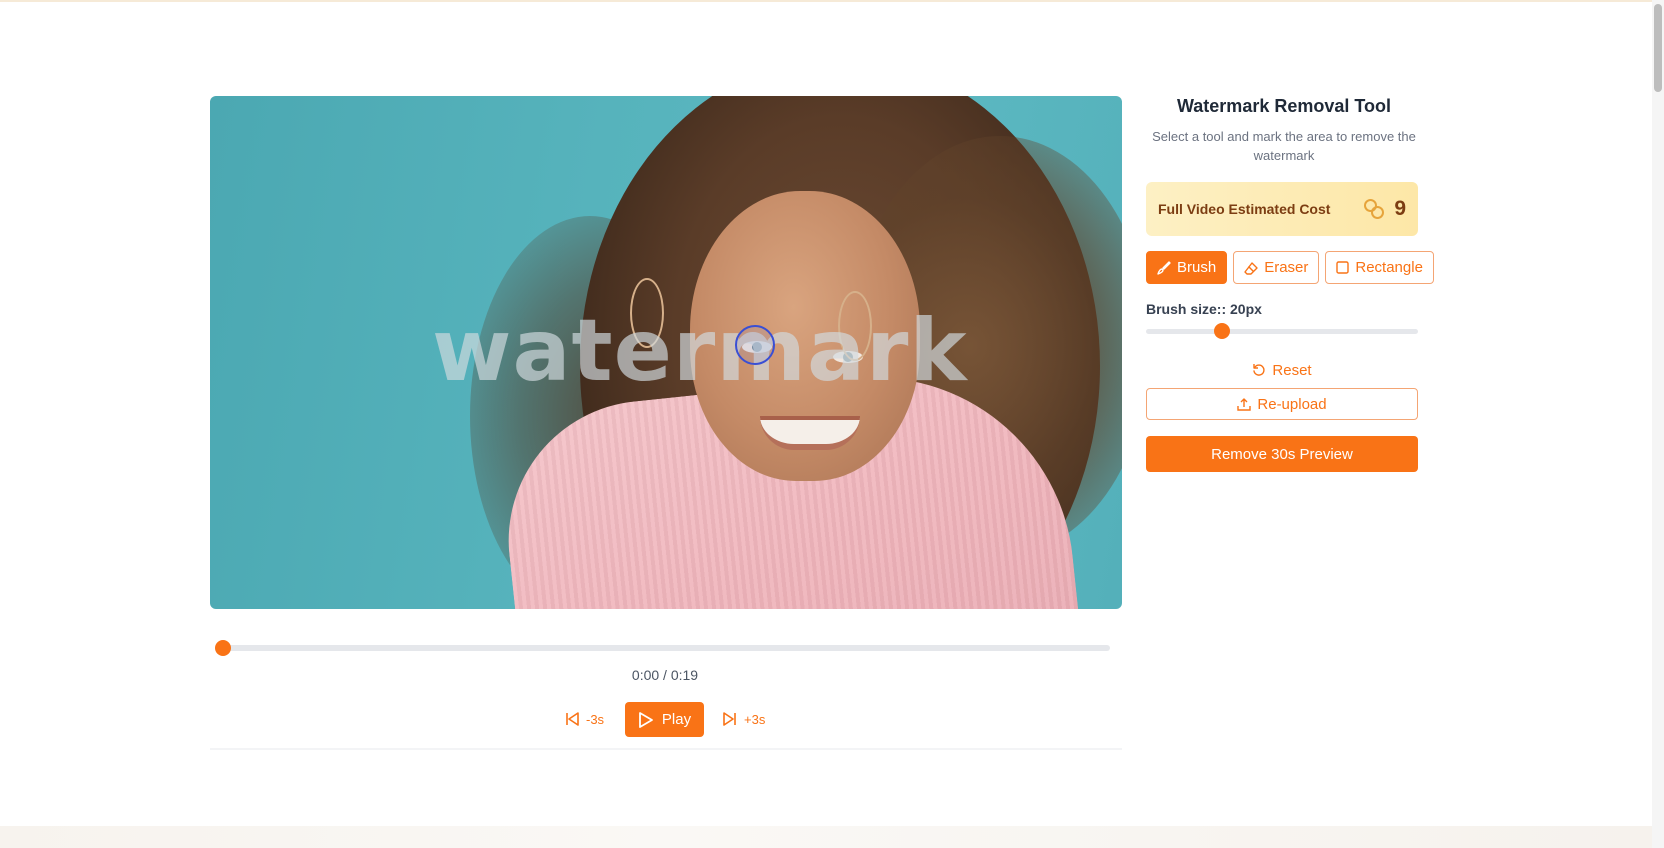 The image size is (1664, 848). I want to click on cost-card: Full Video Estimated Cost 9, so click(1282, 209).